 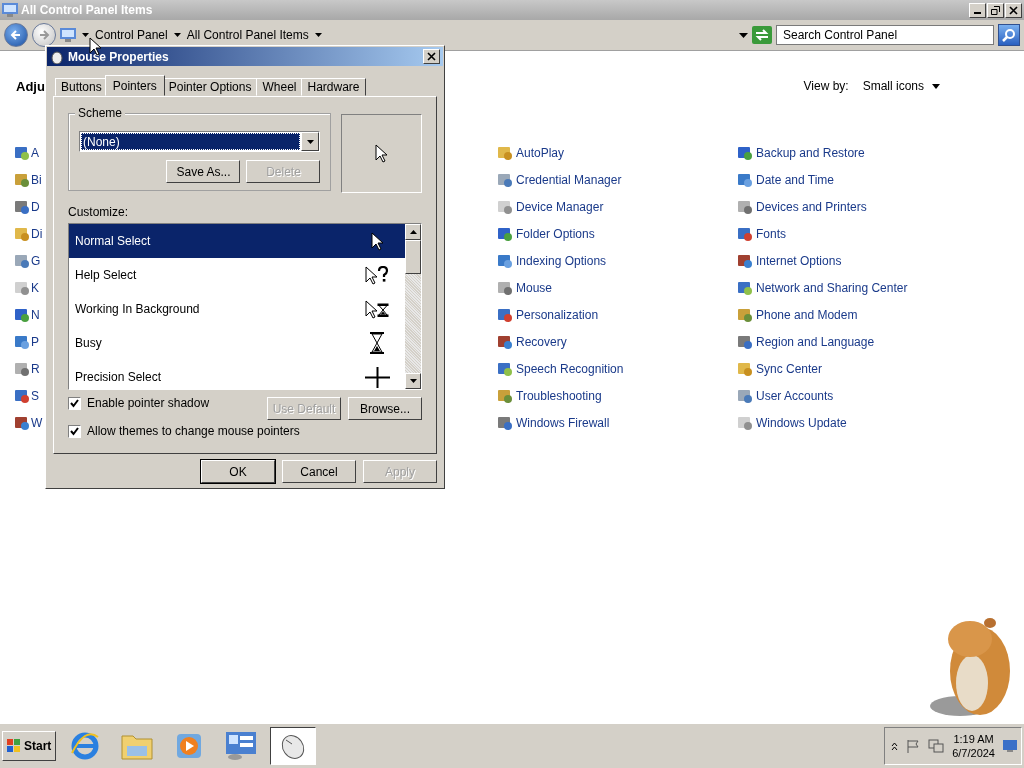 What do you see at coordinates (35, 315) in the screenshot?
I see `applet-link: N` at bounding box center [35, 315].